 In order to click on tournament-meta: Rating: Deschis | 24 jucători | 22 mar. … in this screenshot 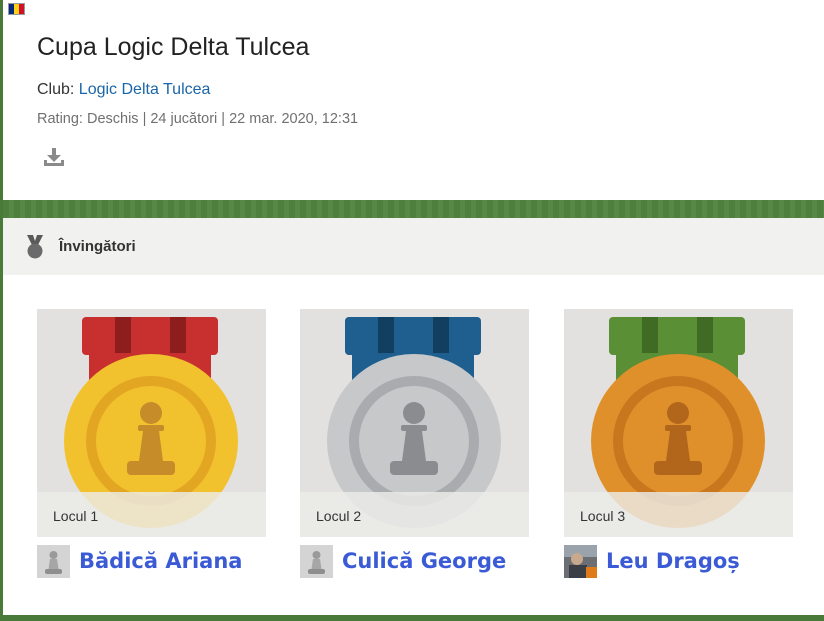, I will do `click(198, 119)`.